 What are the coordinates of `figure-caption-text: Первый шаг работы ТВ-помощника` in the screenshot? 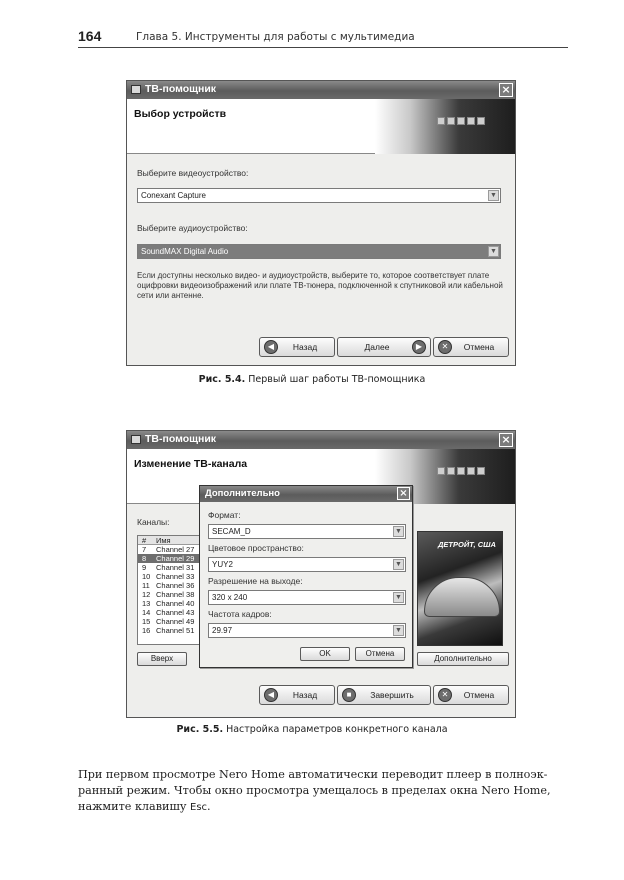 It's located at (335, 379).